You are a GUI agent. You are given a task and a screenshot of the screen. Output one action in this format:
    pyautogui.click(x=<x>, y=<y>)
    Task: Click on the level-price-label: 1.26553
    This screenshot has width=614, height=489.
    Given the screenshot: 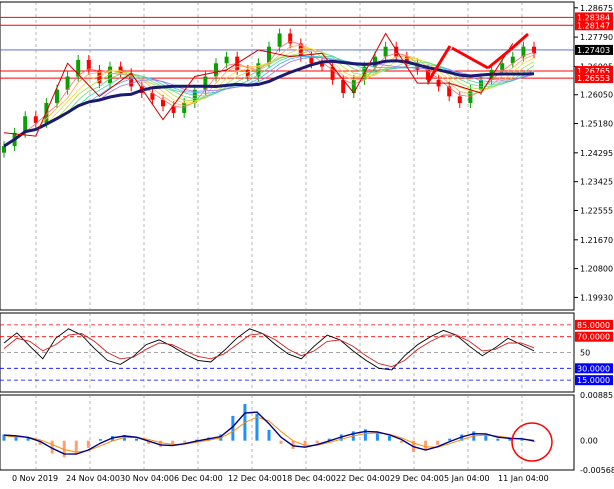 What is the action you would take?
    pyautogui.click(x=593, y=78)
    